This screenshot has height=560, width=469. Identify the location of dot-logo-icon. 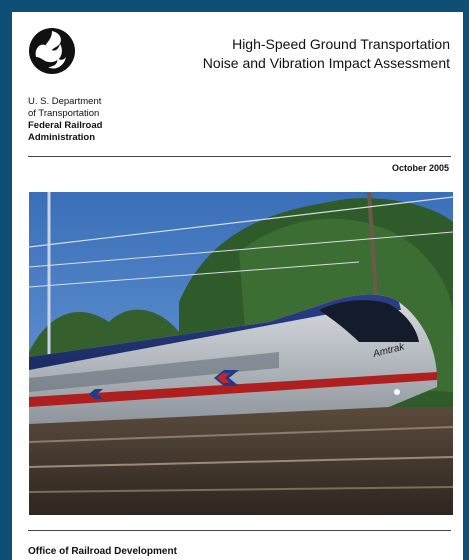
(52, 51).